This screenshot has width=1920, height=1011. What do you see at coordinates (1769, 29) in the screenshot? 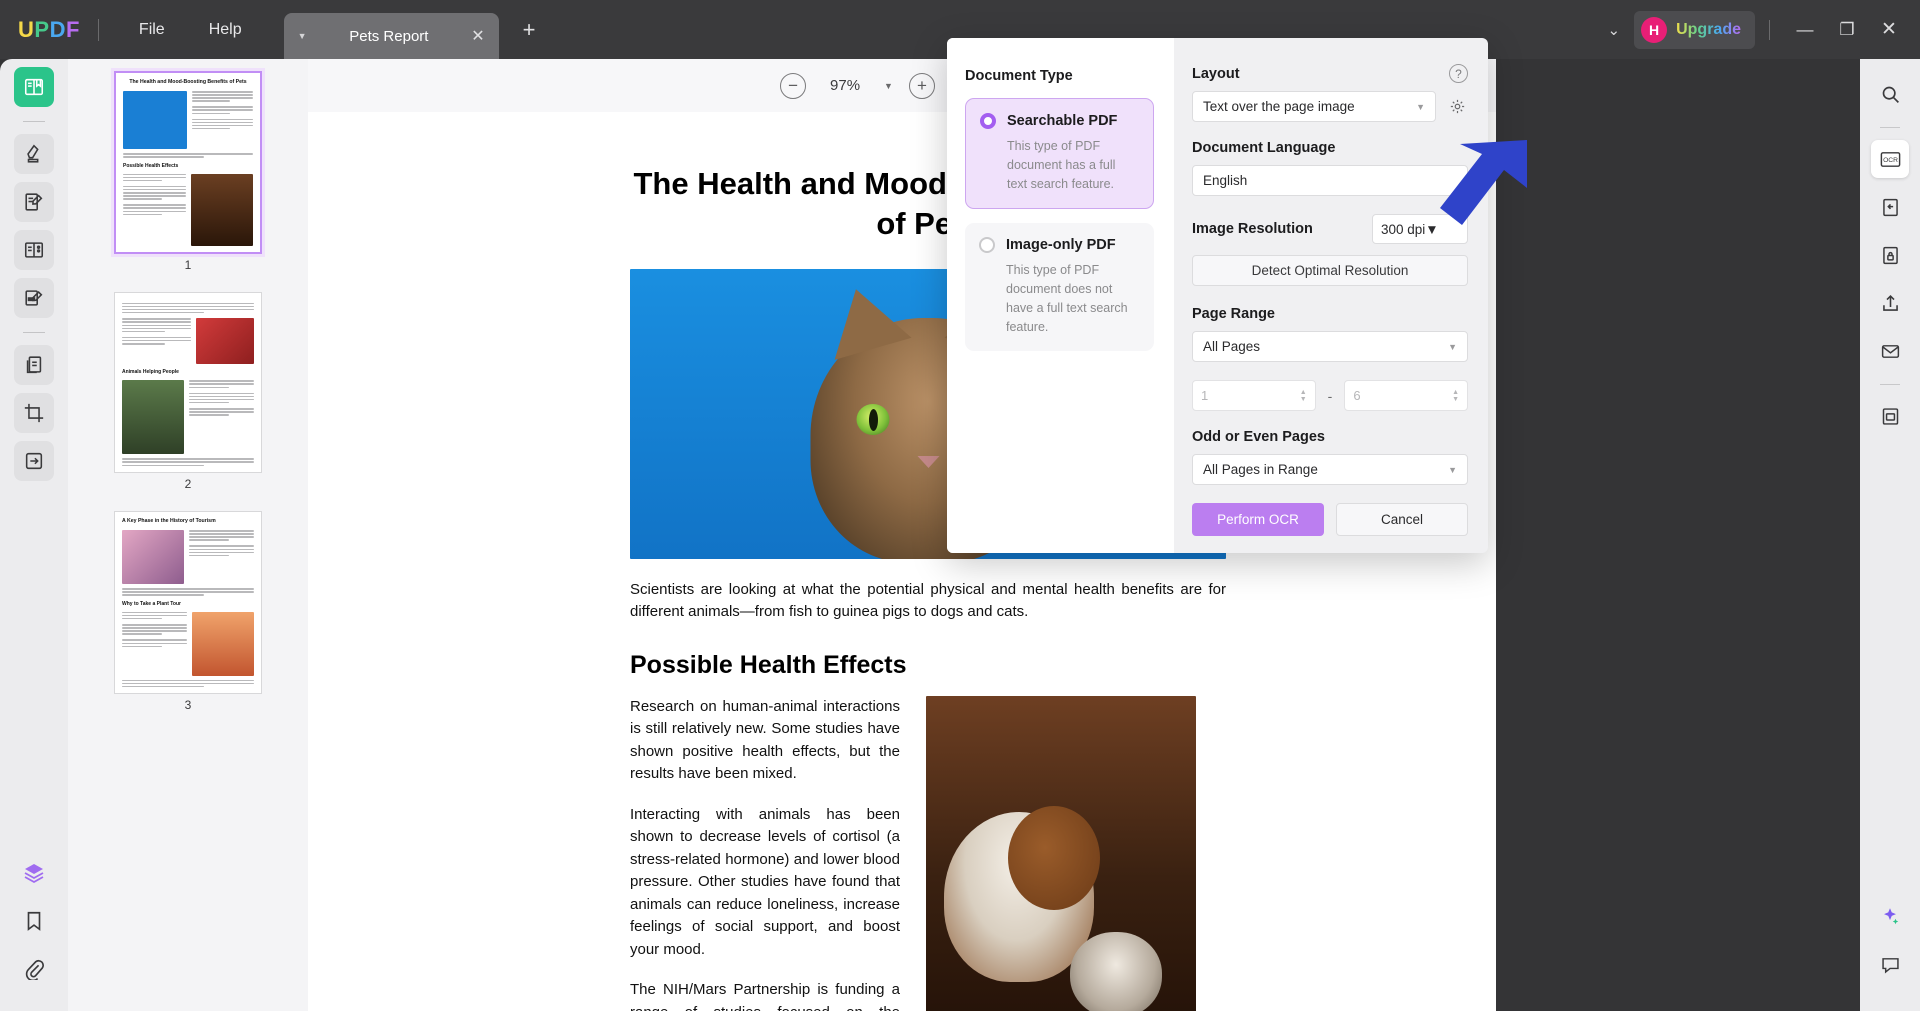
I see `window-controls-divider` at bounding box center [1769, 29].